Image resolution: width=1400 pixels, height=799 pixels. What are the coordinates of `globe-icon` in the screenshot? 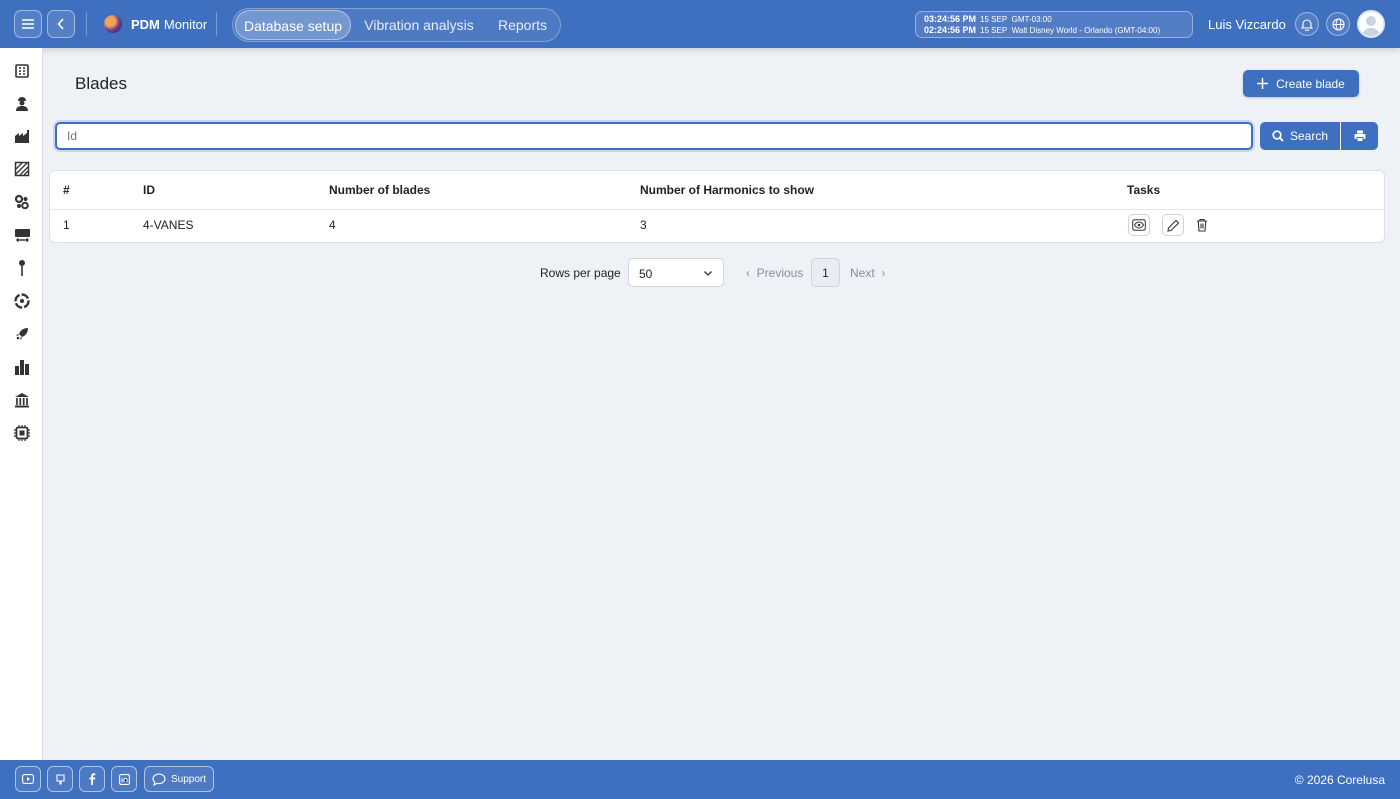 It's located at (1338, 24).